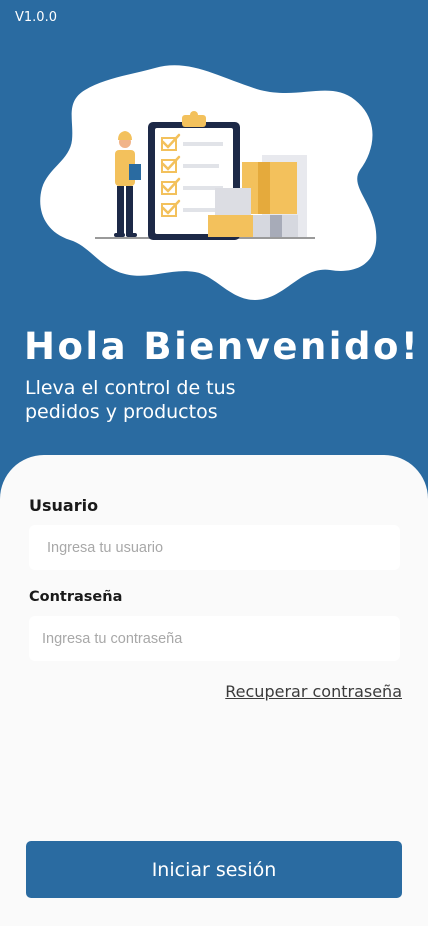  Describe the element at coordinates (214, 638) in the screenshot. I see `password-input` at that location.